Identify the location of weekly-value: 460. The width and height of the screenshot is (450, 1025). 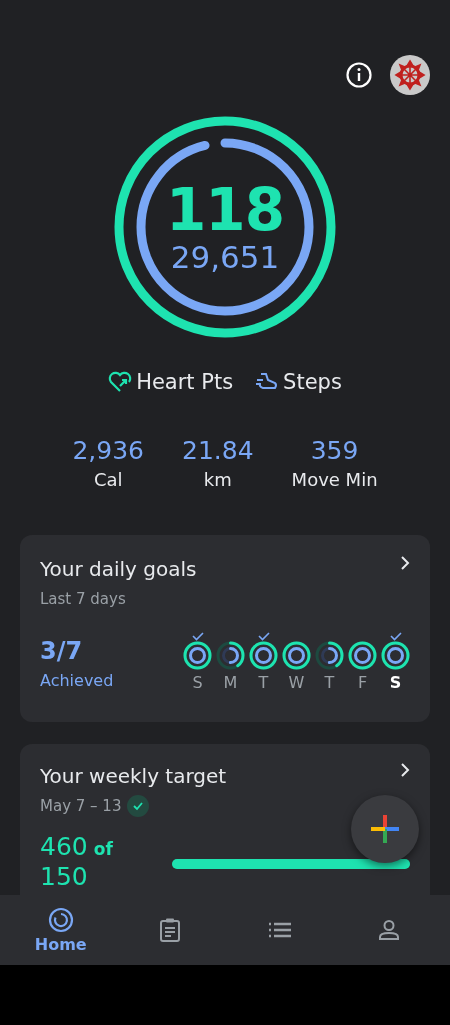
(64, 847).